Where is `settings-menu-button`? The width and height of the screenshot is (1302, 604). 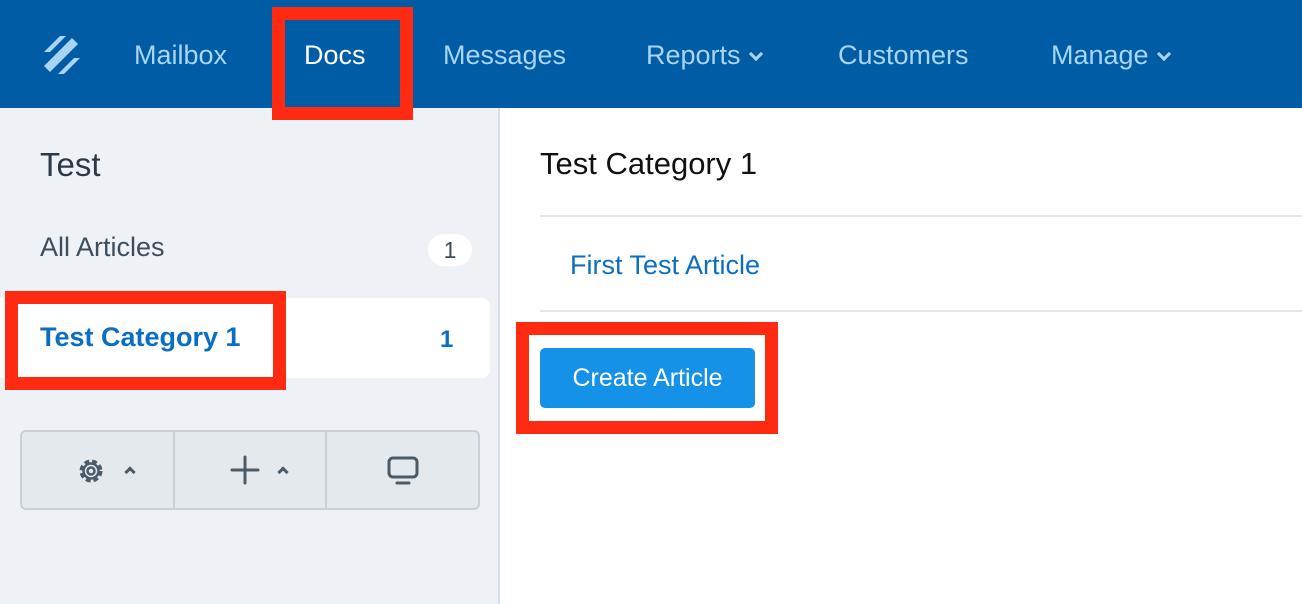 settings-menu-button is located at coordinates (98, 470).